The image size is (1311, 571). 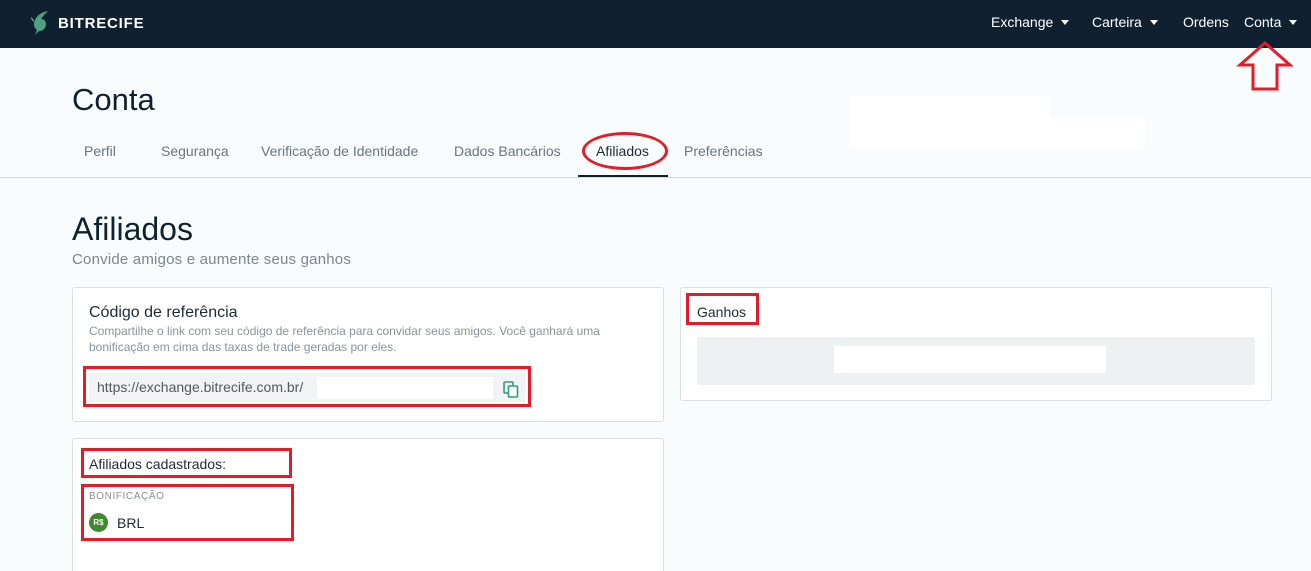 What do you see at coordinates (625, 151) in the screenshot?
I see `annotation-ellipse-afiliados-tab` at bounding box center [625, 151].